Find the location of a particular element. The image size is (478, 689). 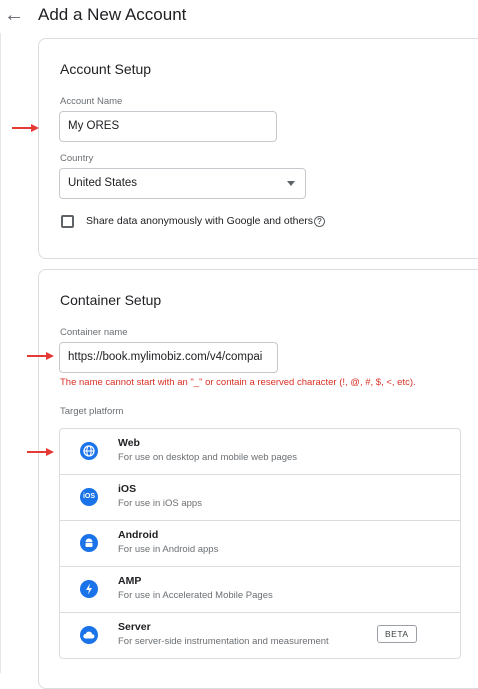

container-name-input: https://book.mylimobiz.com/v4/compai is located at coordinates (168, 357).